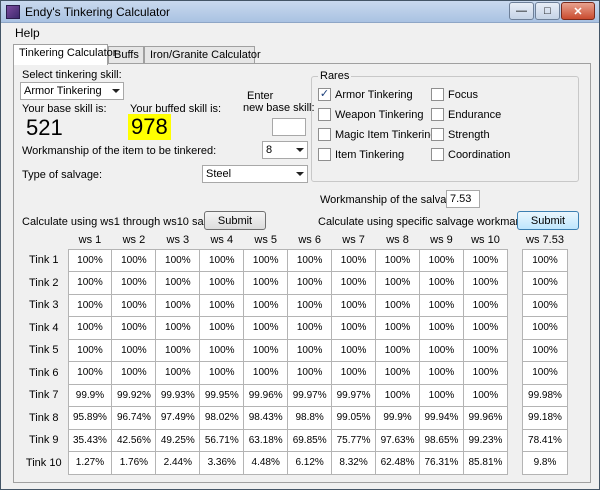 This screenshot has width=600, height=490. Describe the element at coordinates (44, 127) in the screenshot. I see `base-skill-value: 521` at that location.